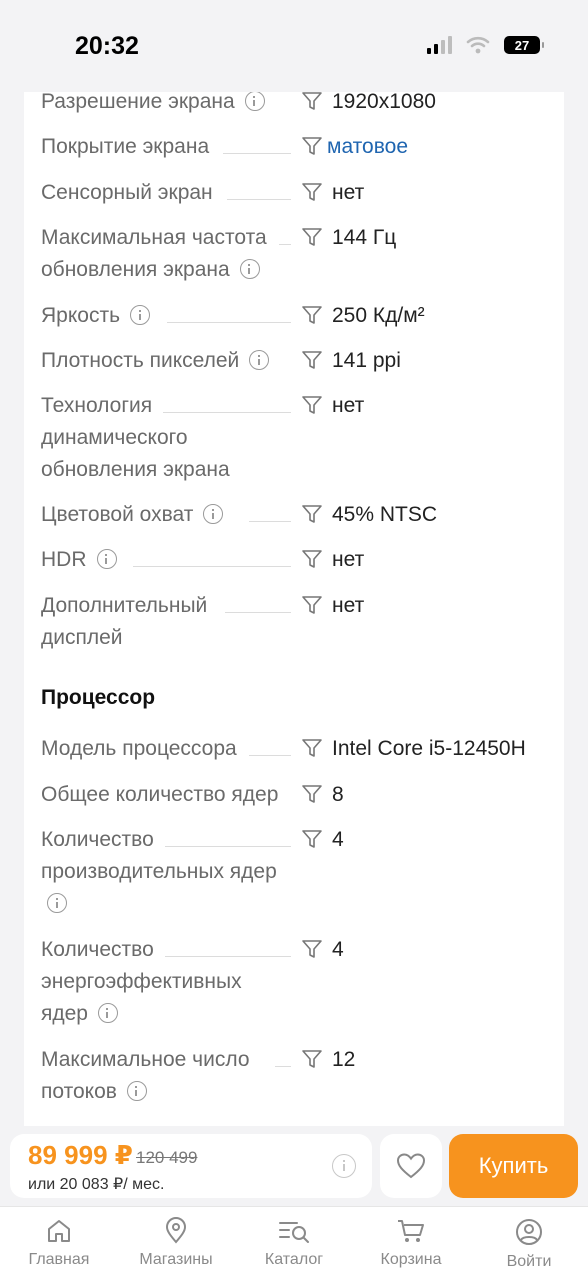 The image size is (588, 1281). What do you see at coordinates (294, 1259) in the screenshot?
I see `tab-label: Каталог` at bounding box center [294, 1259].